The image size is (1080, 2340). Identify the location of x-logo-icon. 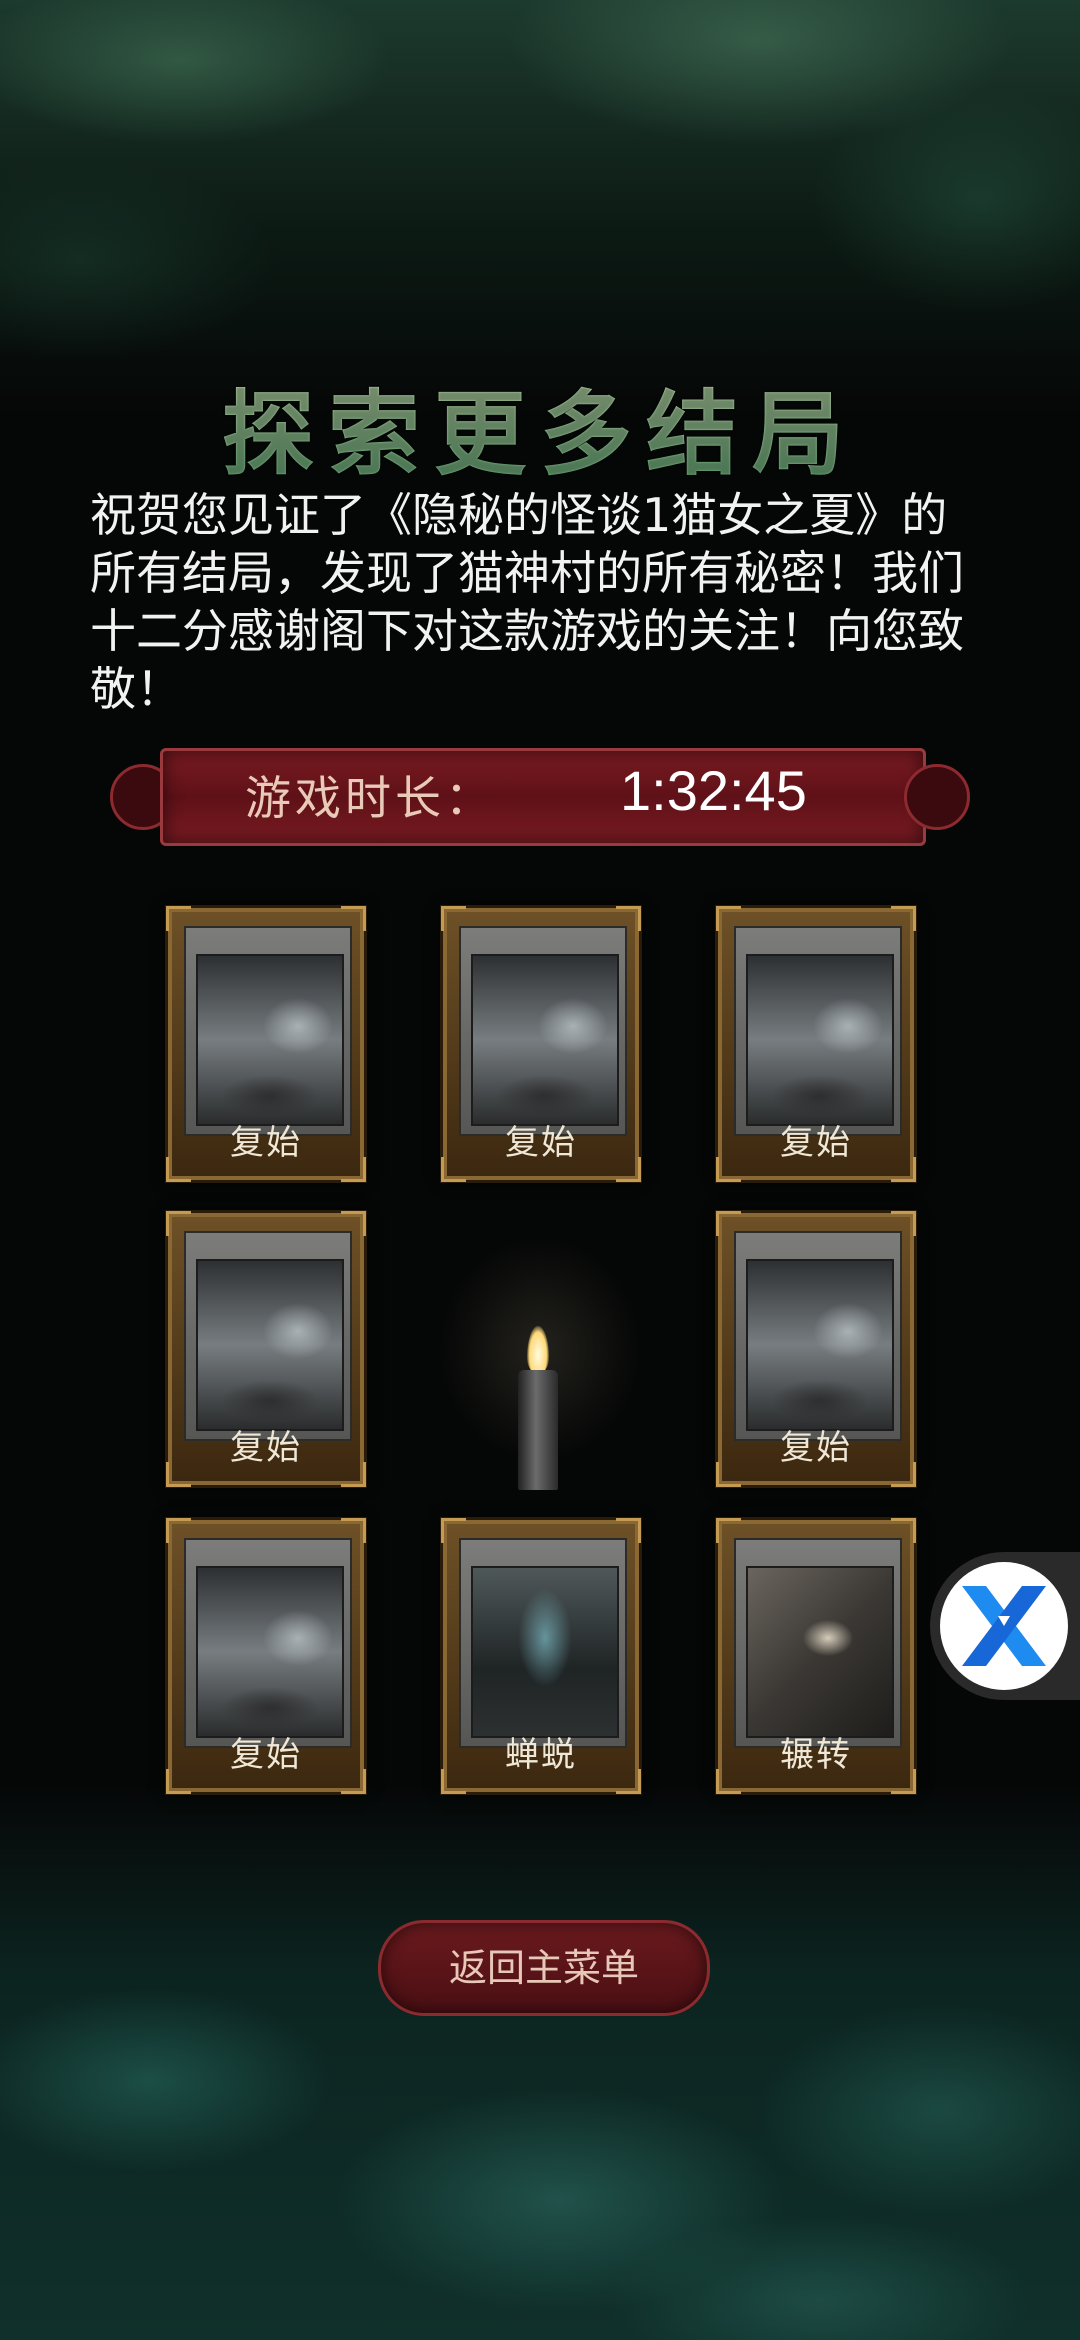
(1004, 1626).